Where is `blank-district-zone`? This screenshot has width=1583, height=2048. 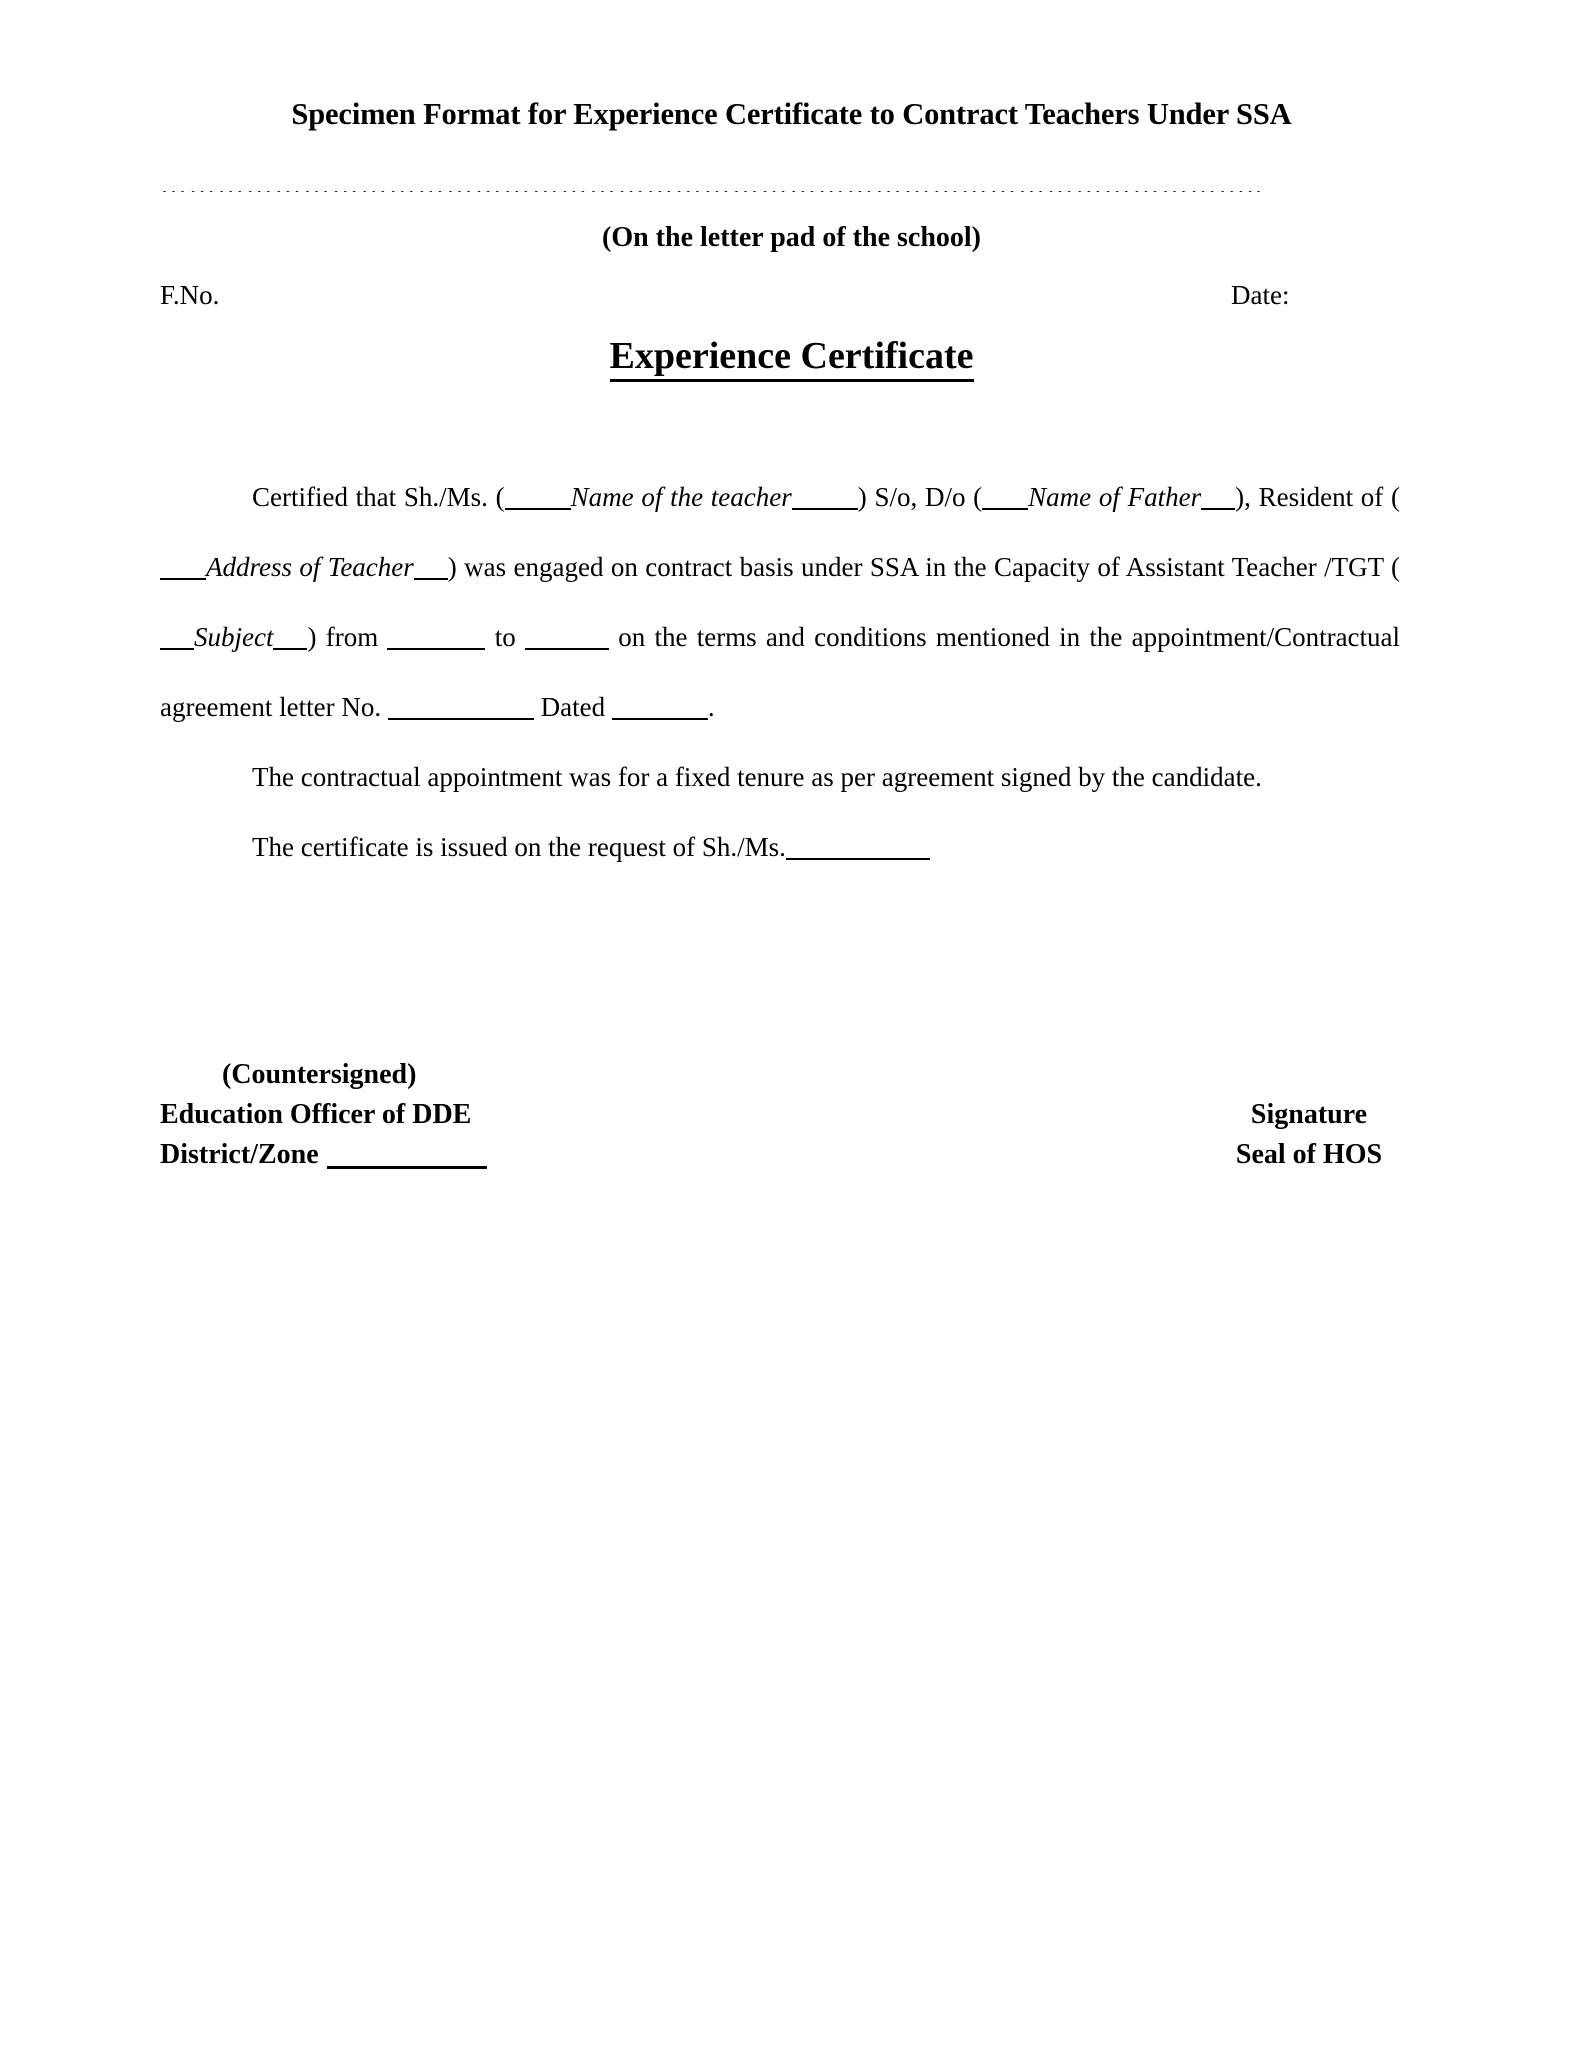 blank-district-zone is located at coordinates (406, 1167).